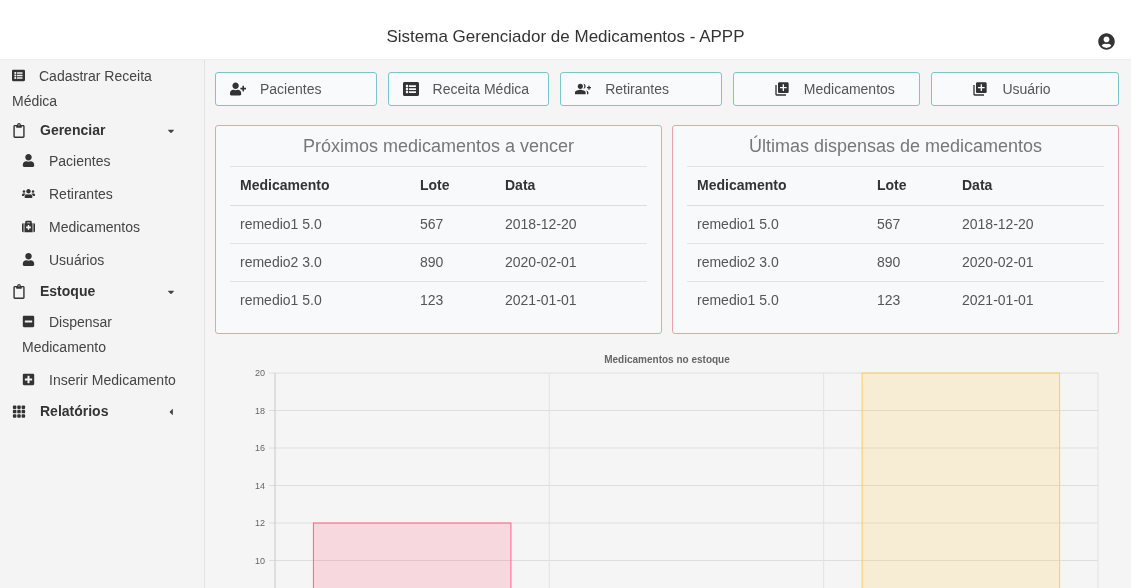  I want to click on card-title: Próximos medicamentos a vencer, so click(438, 146).